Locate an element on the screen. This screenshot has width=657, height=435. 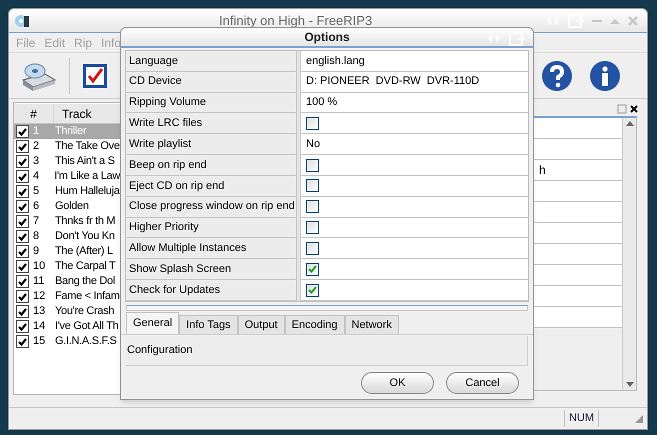
side-pane-text: h is located at coordinates (542, 170).